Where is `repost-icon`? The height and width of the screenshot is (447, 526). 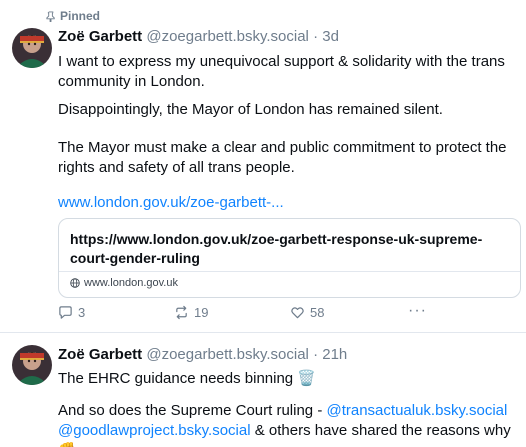 repost-icon is located at coordinates (181, 312).